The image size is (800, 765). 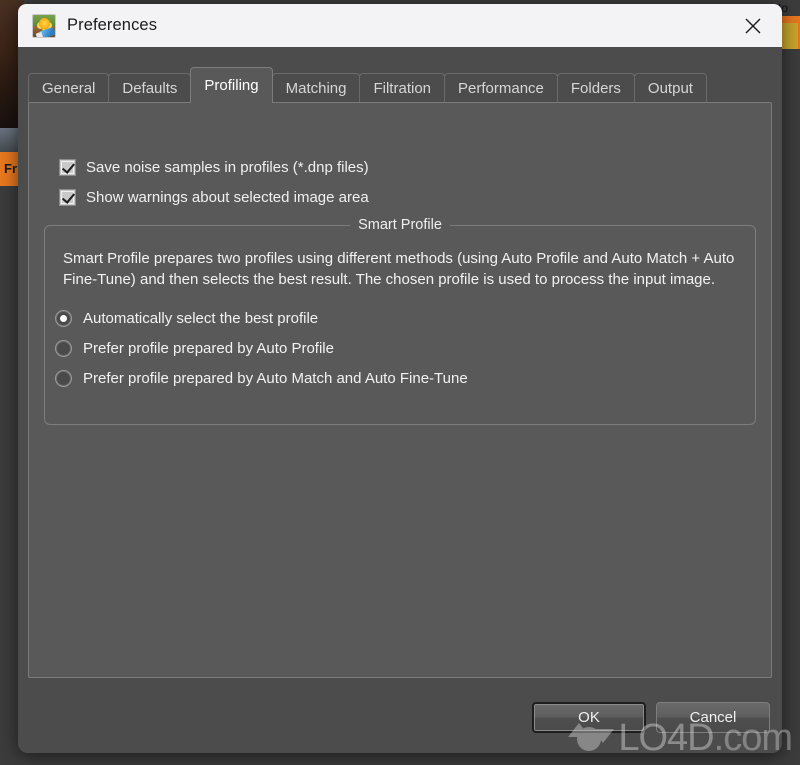 I want to click on checkbox-show-warnings: Show warnings about selected image area, so click(x=214, y=197).